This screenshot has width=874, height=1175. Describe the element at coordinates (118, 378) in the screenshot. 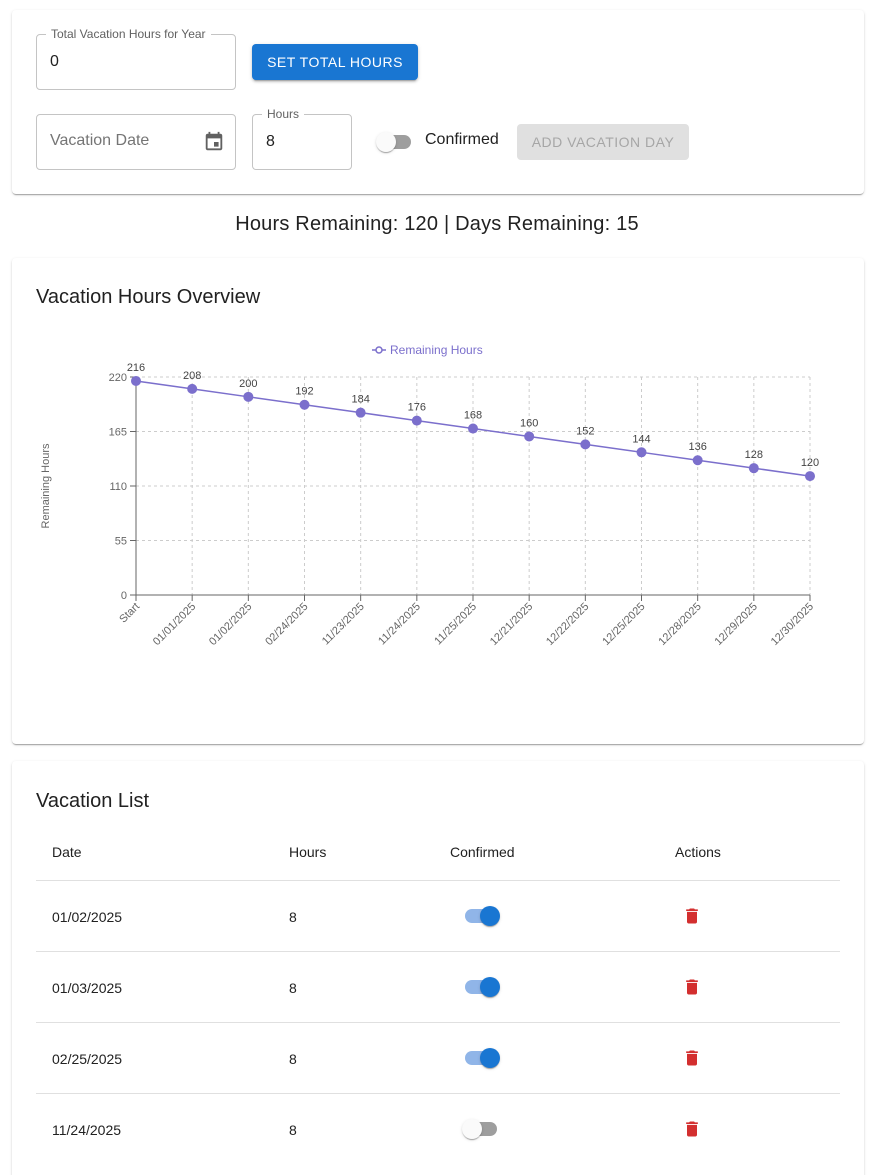

I see `y-tick-label: 220` at that location.